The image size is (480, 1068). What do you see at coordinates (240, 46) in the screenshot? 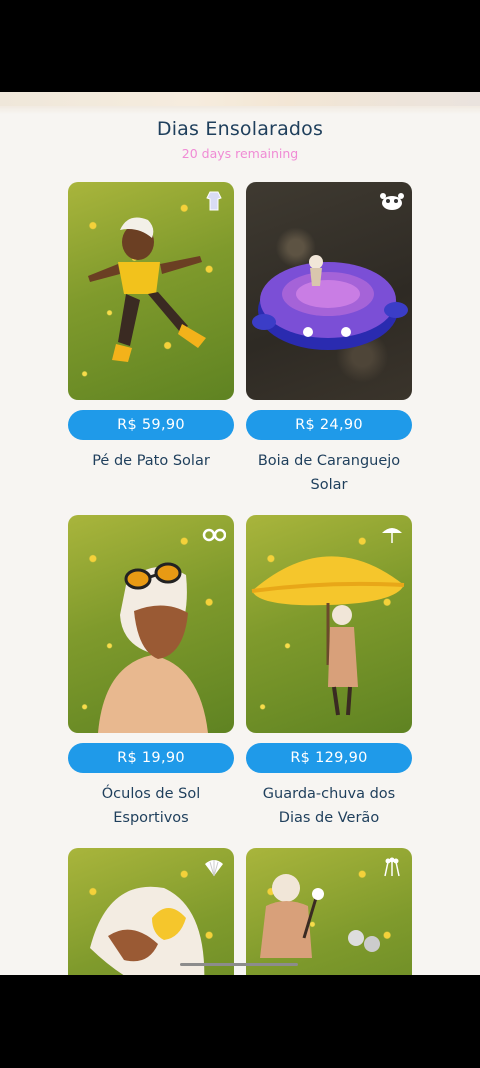
I see `status-bar` at bounding box center [240, 46].